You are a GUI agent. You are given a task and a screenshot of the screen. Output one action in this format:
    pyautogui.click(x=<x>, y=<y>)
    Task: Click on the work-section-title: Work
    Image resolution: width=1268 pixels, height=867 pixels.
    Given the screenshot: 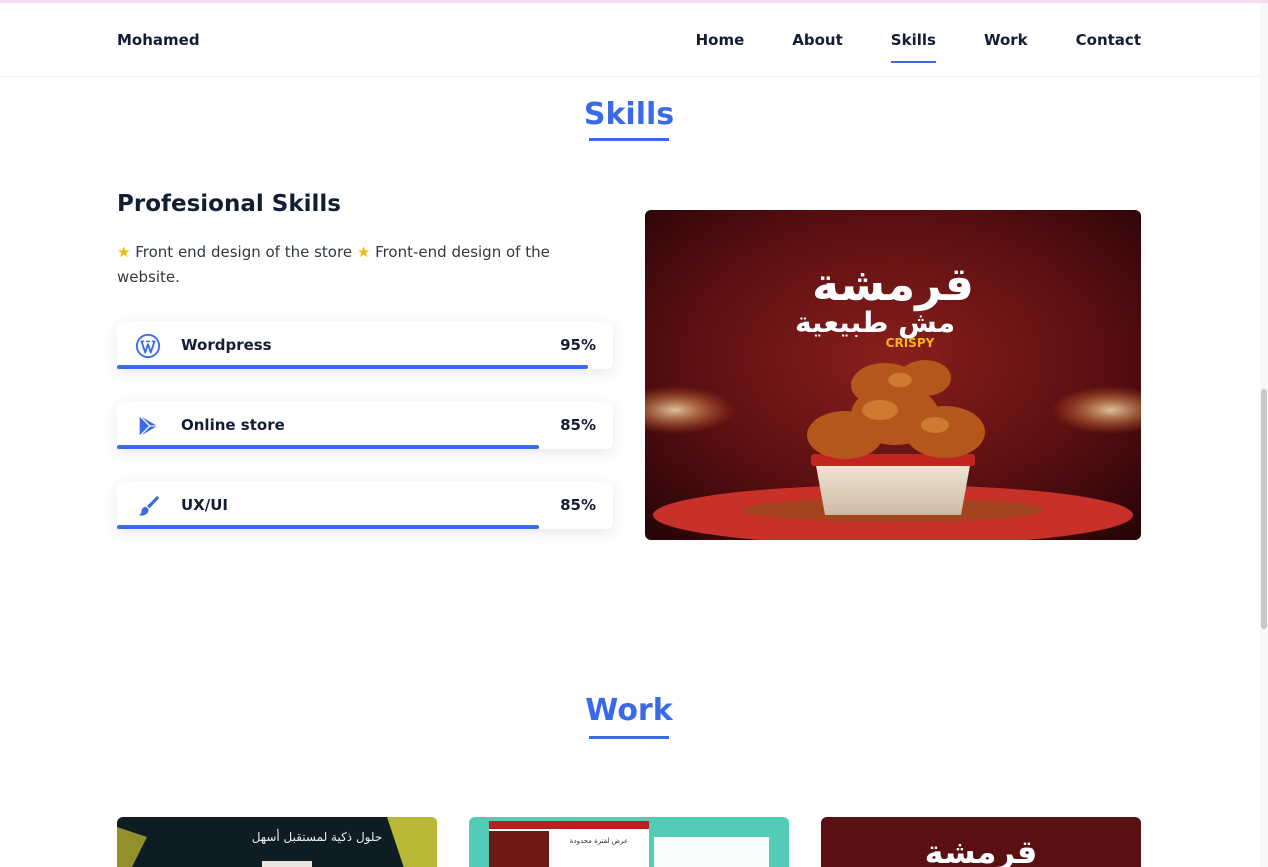 What is the action you would take?
    pyautogui.click(x=629, y=716)
    